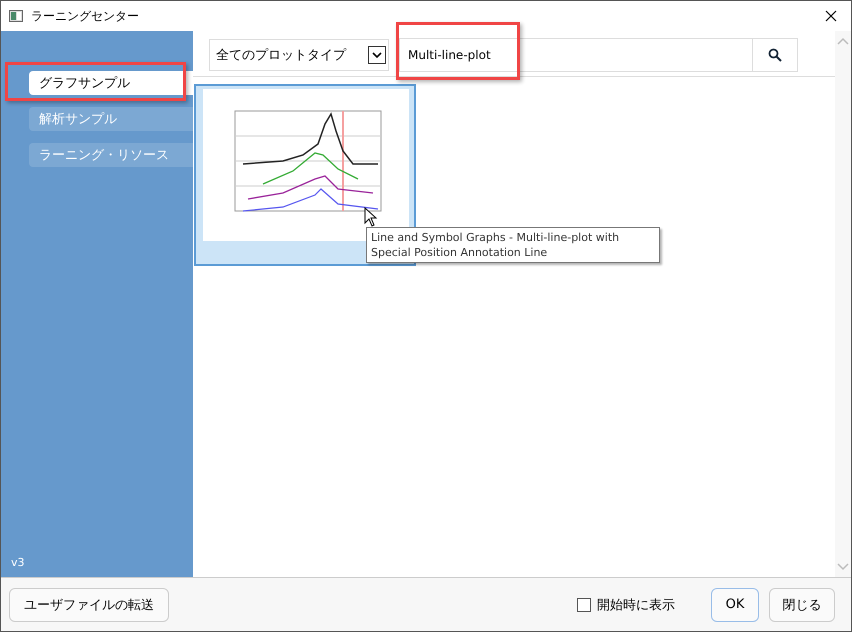 Image resolution: width=852 pixels, height=632 pixels. What do you see at coordinates (89, 605) in the screenshot?
I see `transfer-files-button: ユーザファイルの転送` at bounding box center [89, 605].